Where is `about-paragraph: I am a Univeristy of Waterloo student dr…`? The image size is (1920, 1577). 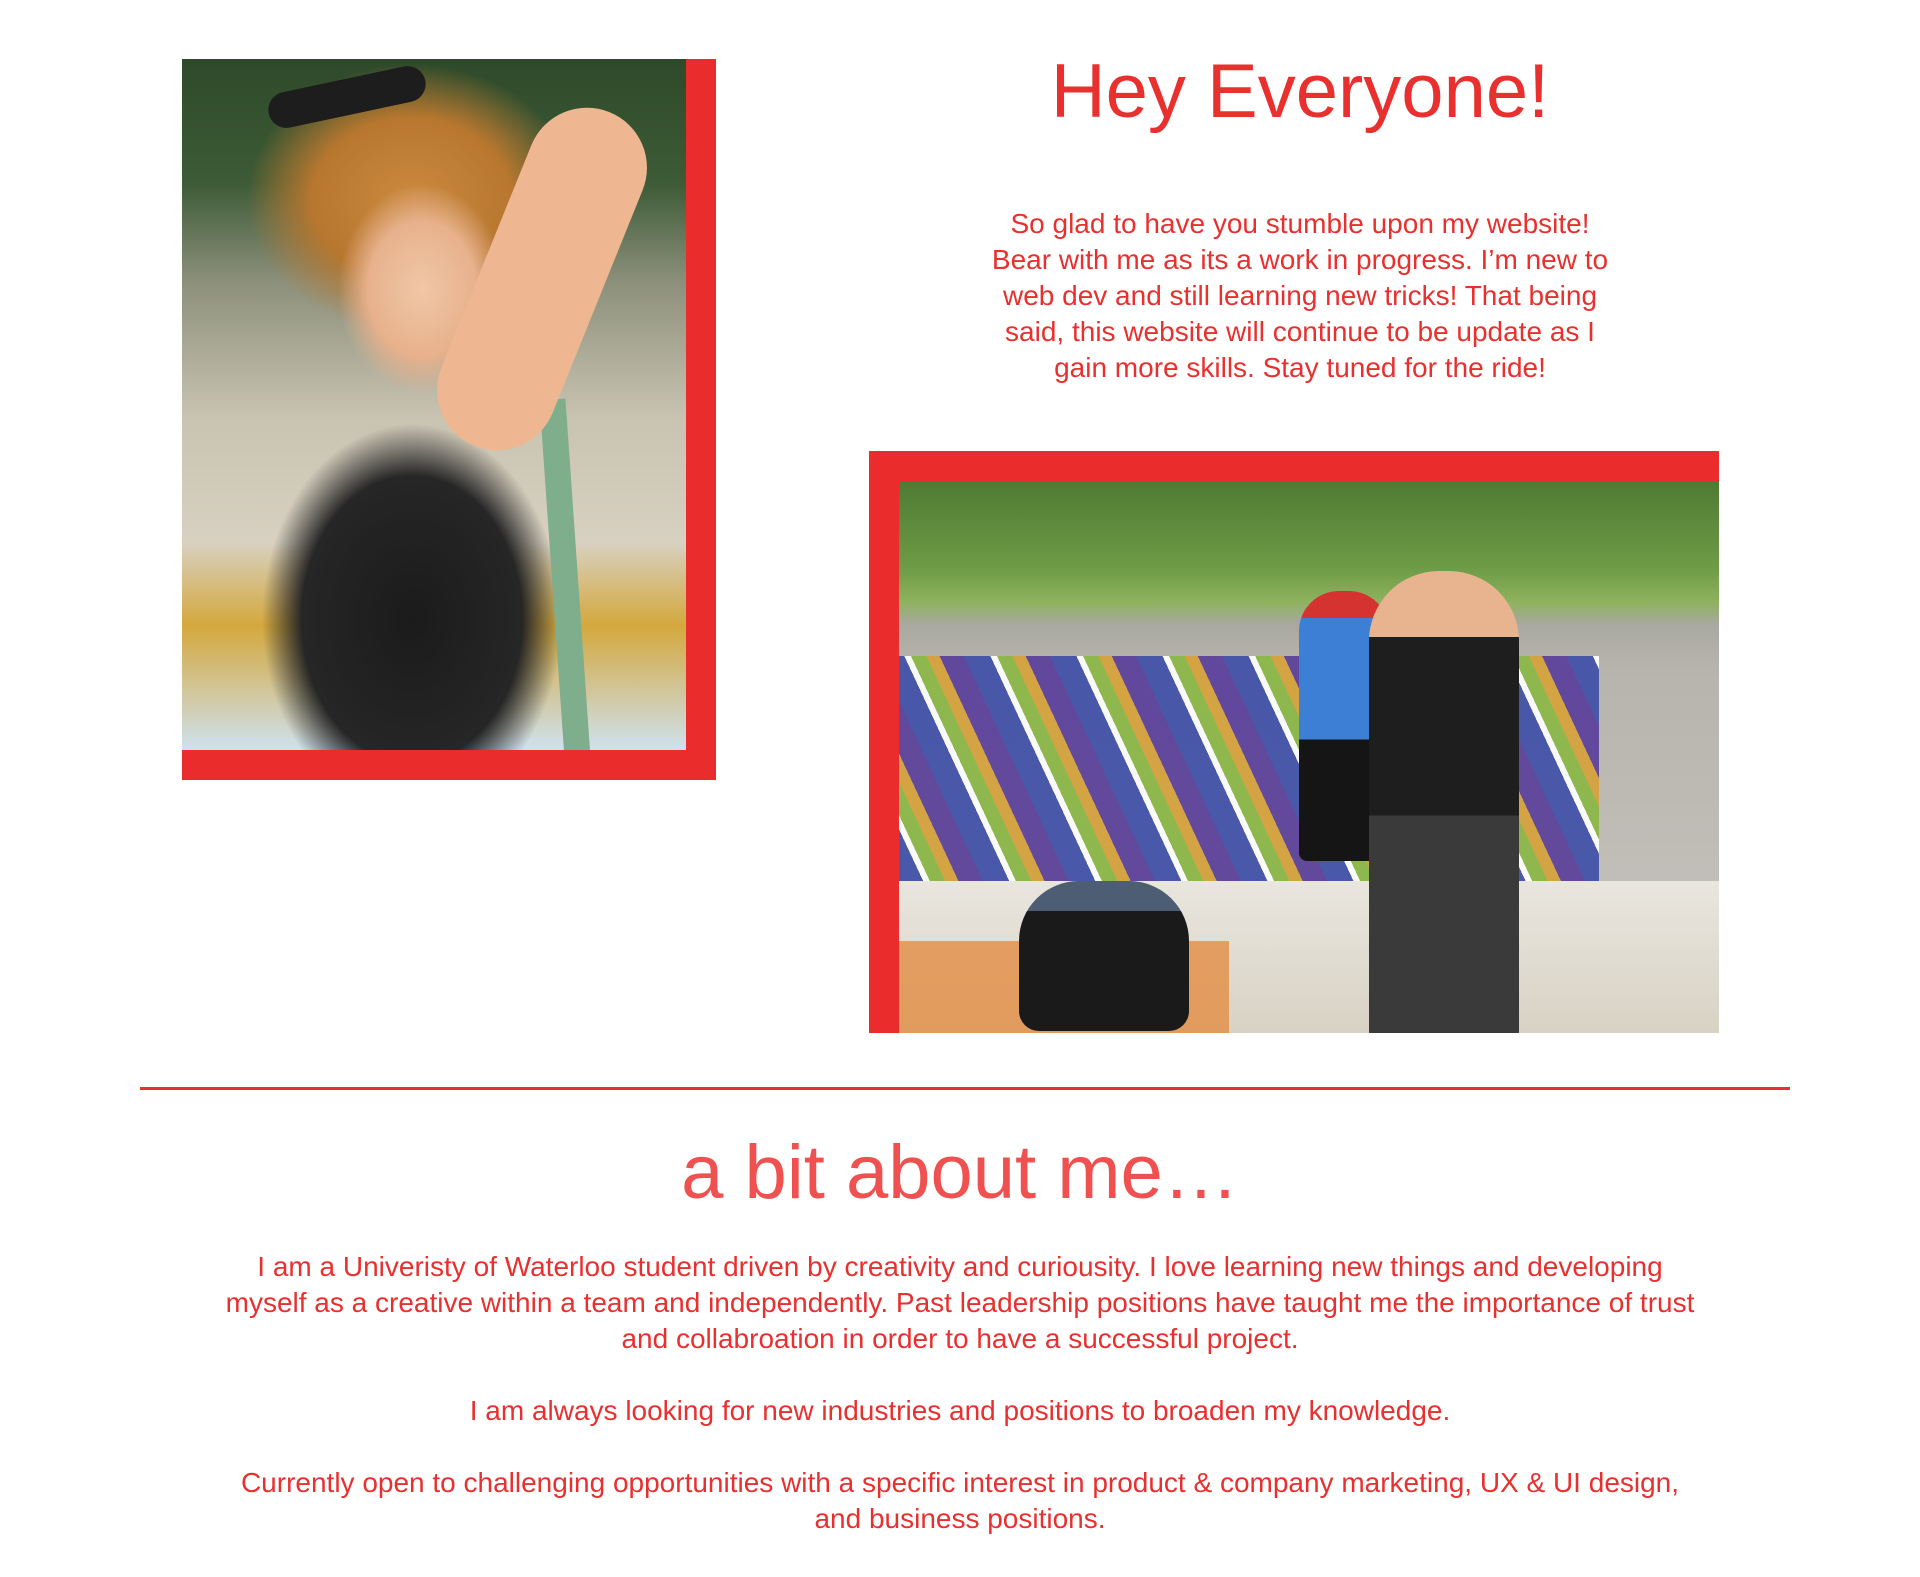 about-paragraph: I am a Univeristy of Waterloo student dr… is located at coordinates (960, 1303).